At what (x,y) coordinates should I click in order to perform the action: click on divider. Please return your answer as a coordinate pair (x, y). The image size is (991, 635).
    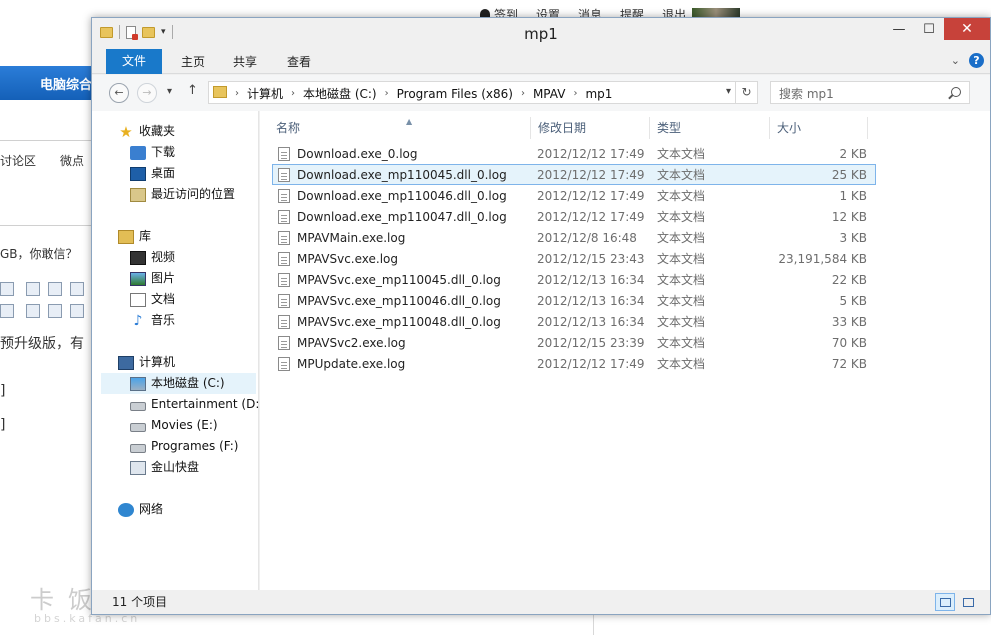
    Looking at the image, I should click on (50, 225).